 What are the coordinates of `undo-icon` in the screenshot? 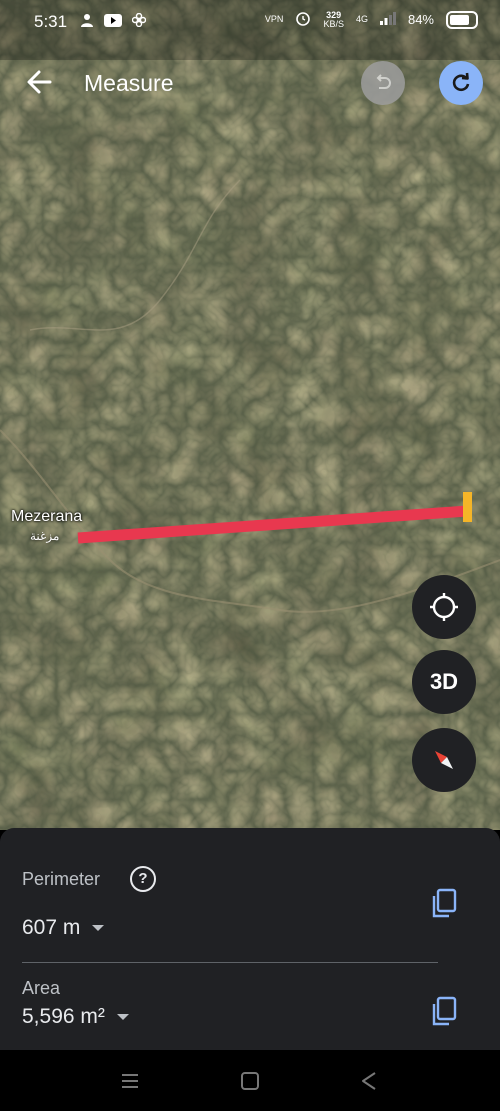 It's located at (383, 81).